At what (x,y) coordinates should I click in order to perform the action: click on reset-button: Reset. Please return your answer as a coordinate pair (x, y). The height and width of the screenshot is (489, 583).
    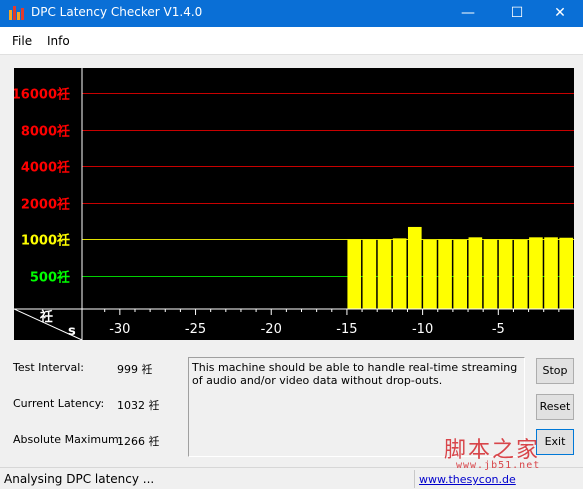
    Looking at the image, I should click on (555, 407).